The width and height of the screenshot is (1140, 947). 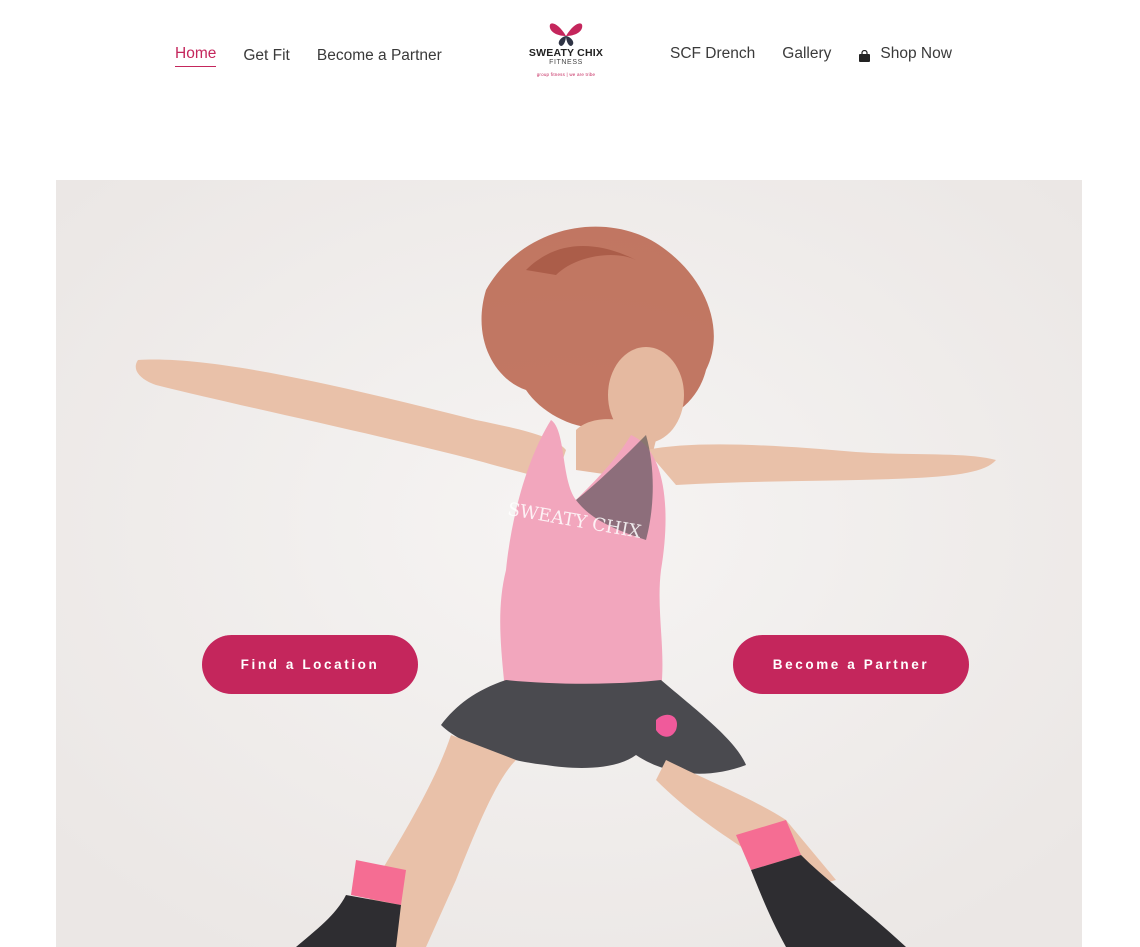 What do you see at coordinates (864, 55) in the screenshot?
I see `shopping-bag-icon` at bounding box center [864, 55].